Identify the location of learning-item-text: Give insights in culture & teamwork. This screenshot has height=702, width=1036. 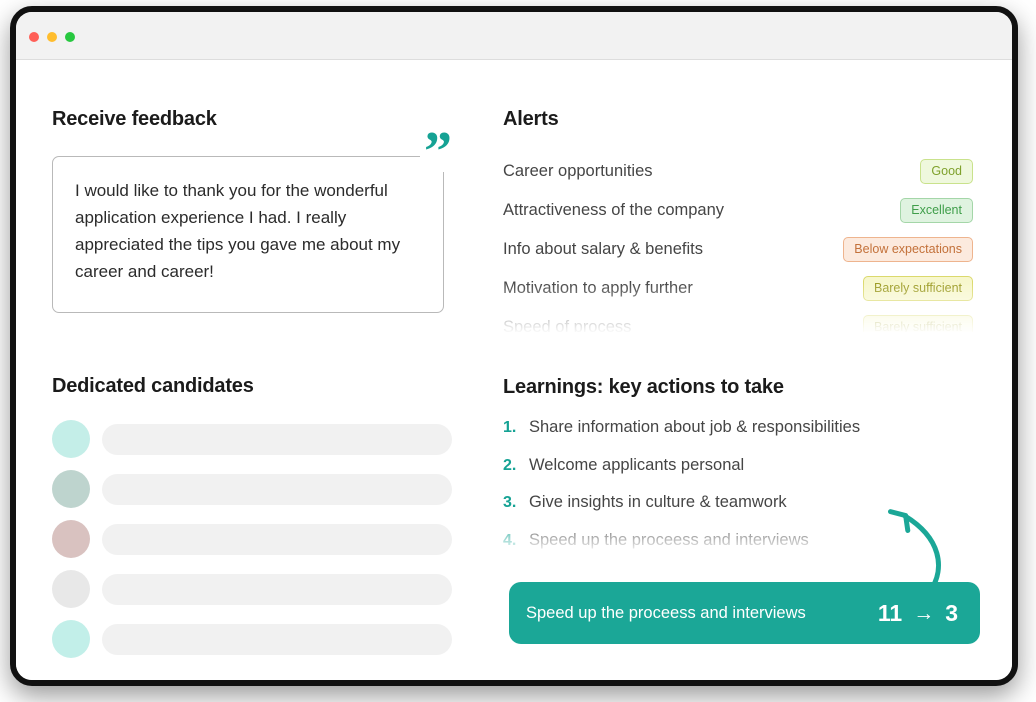
(658, 502).